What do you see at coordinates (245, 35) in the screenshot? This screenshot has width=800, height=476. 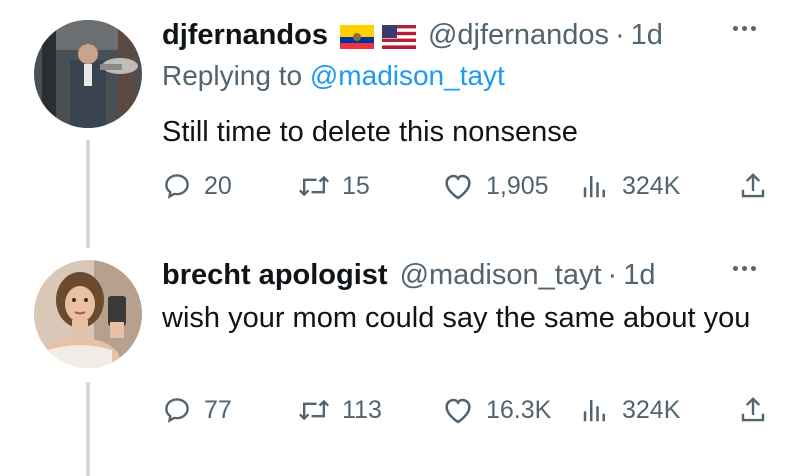 I see `display-name: djfernandos` at bounding box center [245, 35].